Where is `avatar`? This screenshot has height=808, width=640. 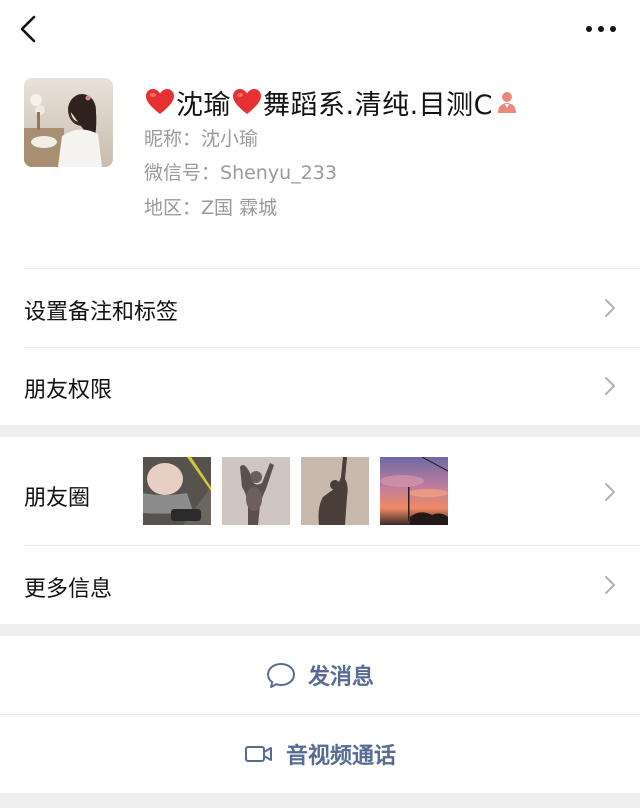 avatar is located at coordinates (68, 122).